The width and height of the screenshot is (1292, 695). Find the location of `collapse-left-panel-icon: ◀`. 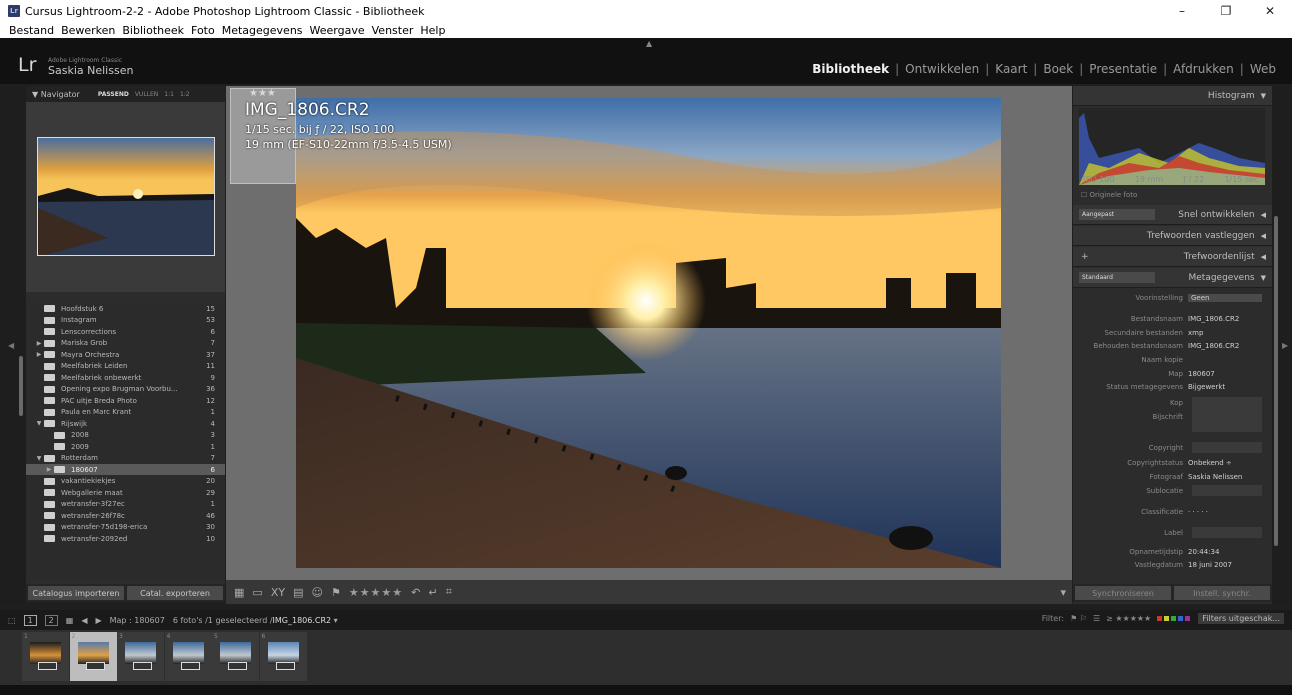

collapse-left-panel-icon: ◀ is located at coordinates (11, 345).